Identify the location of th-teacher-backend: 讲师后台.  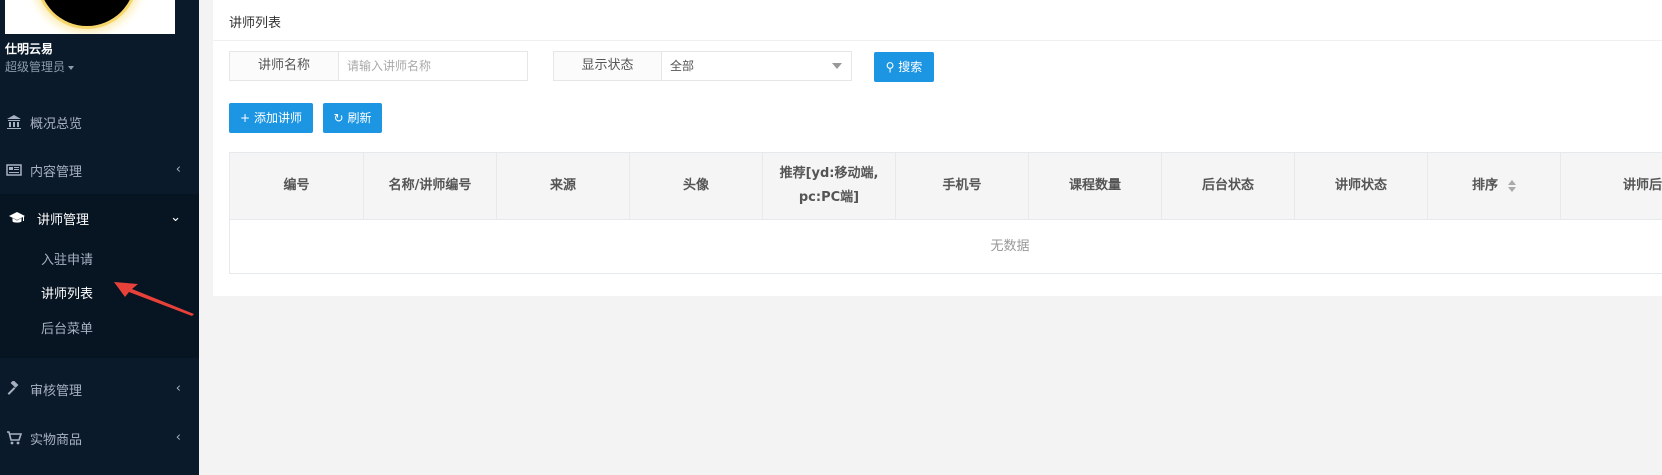
(1642, 185).